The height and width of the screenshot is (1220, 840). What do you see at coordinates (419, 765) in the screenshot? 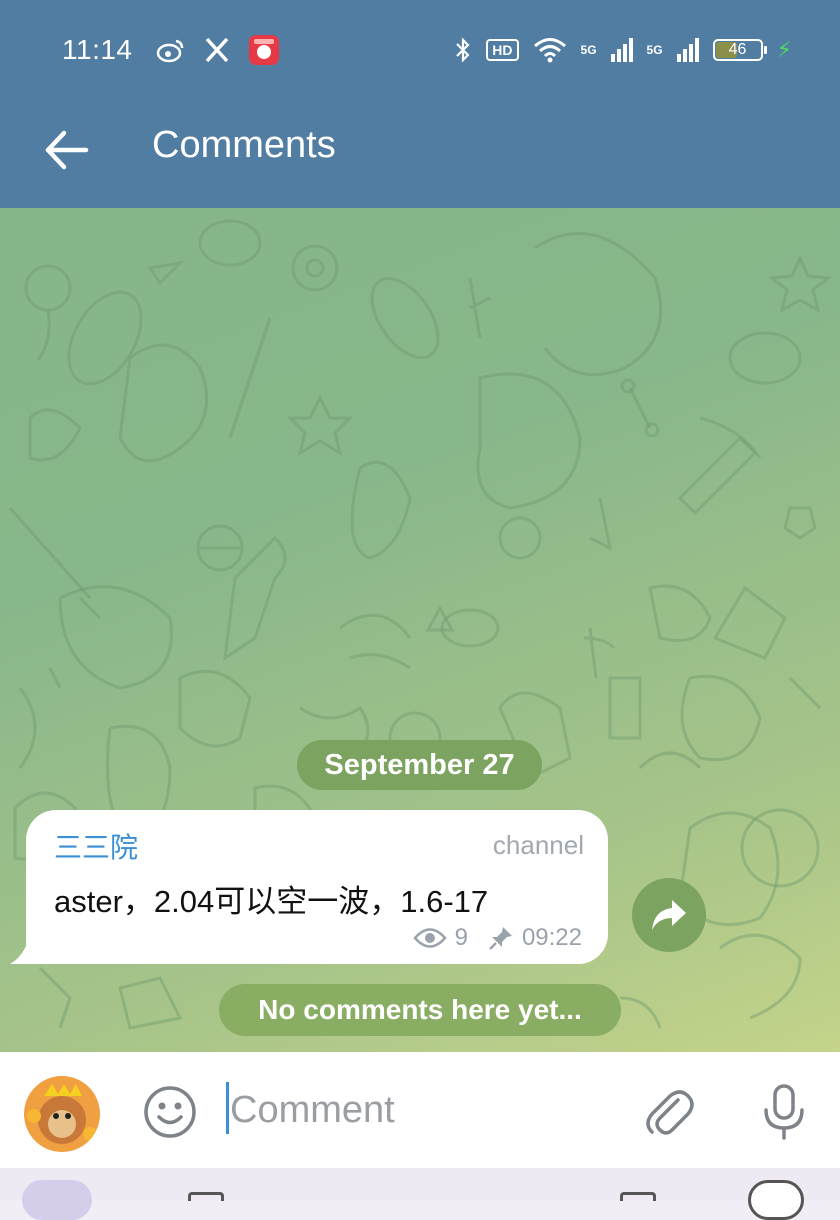
I see `date-separator: September 27` at bounding box center [419, 765].